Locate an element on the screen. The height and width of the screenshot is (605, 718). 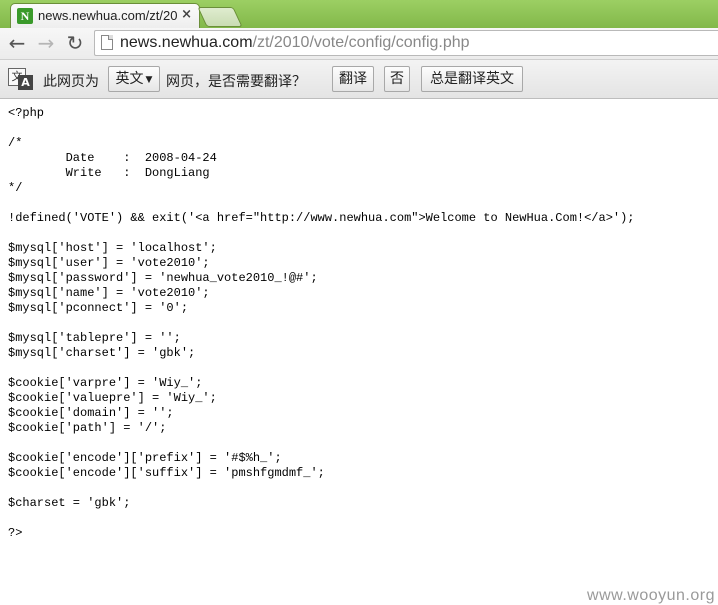
translate-bar: 文 A 此网页为 英文 ▼ 网页，是否需要翻译？ 翻译 否 总是翻译英文 is located at coordinates (359, 79).